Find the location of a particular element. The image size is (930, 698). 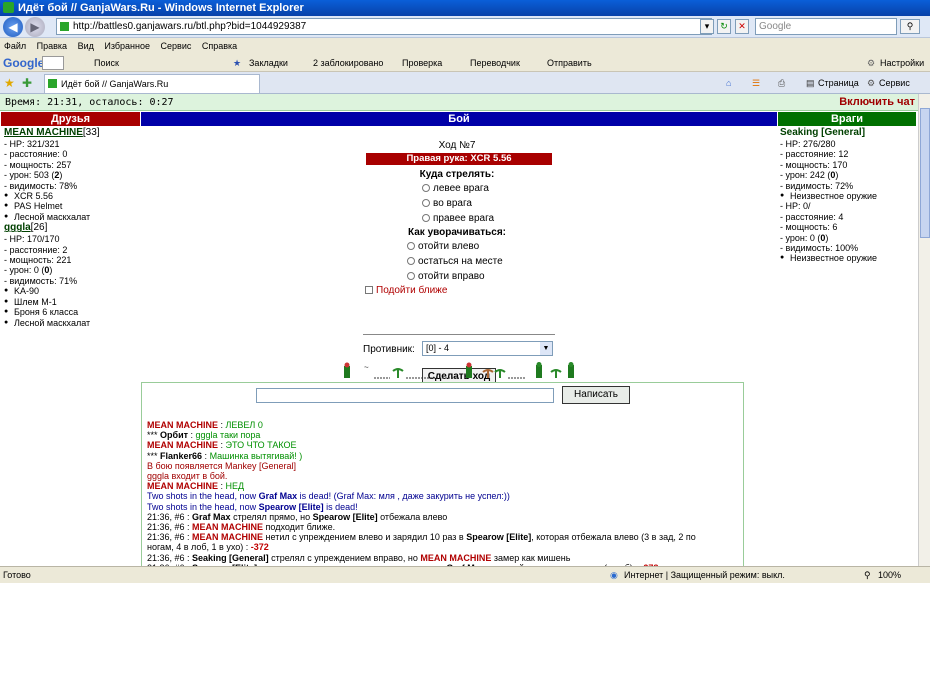

tab-battle: Идёт бой // GanjaWars.Ru is located at coordinates (152, 83).